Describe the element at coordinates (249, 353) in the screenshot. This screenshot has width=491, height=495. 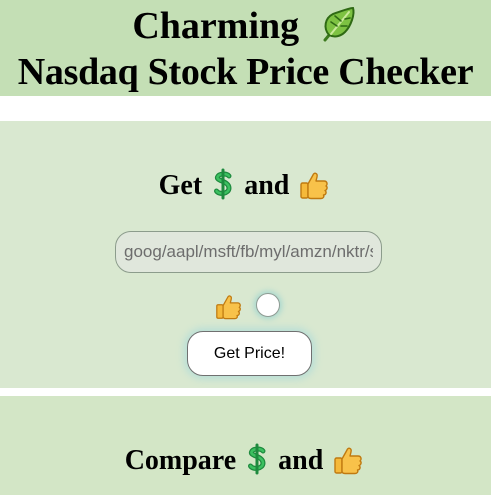
I see `get-price-button: Get Price!` at that location.